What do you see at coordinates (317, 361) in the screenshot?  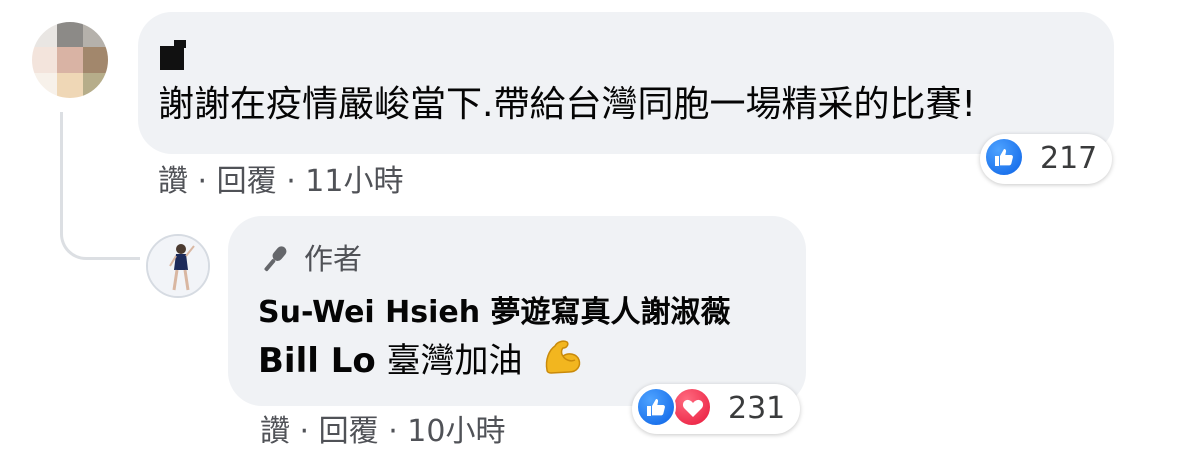 I see `mentioned-user: Bill Lo` at bounding box center [317, 361].